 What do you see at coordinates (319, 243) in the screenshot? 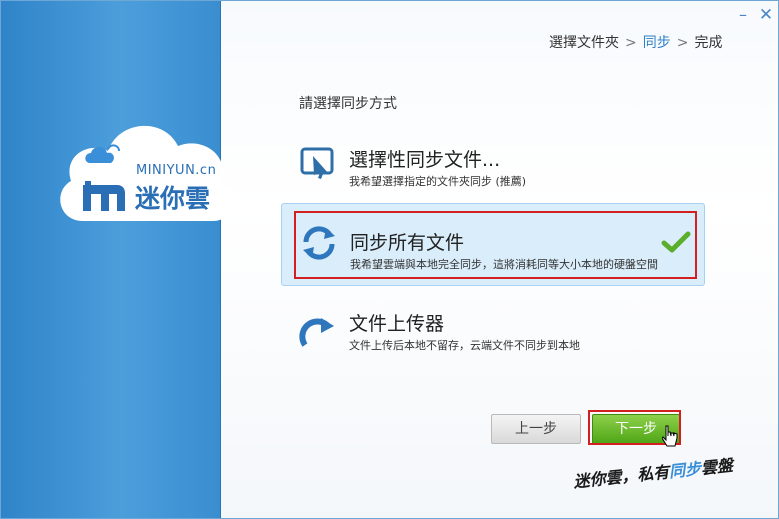
I see `sync-arrows-icon` at bounding box center [319, 243].